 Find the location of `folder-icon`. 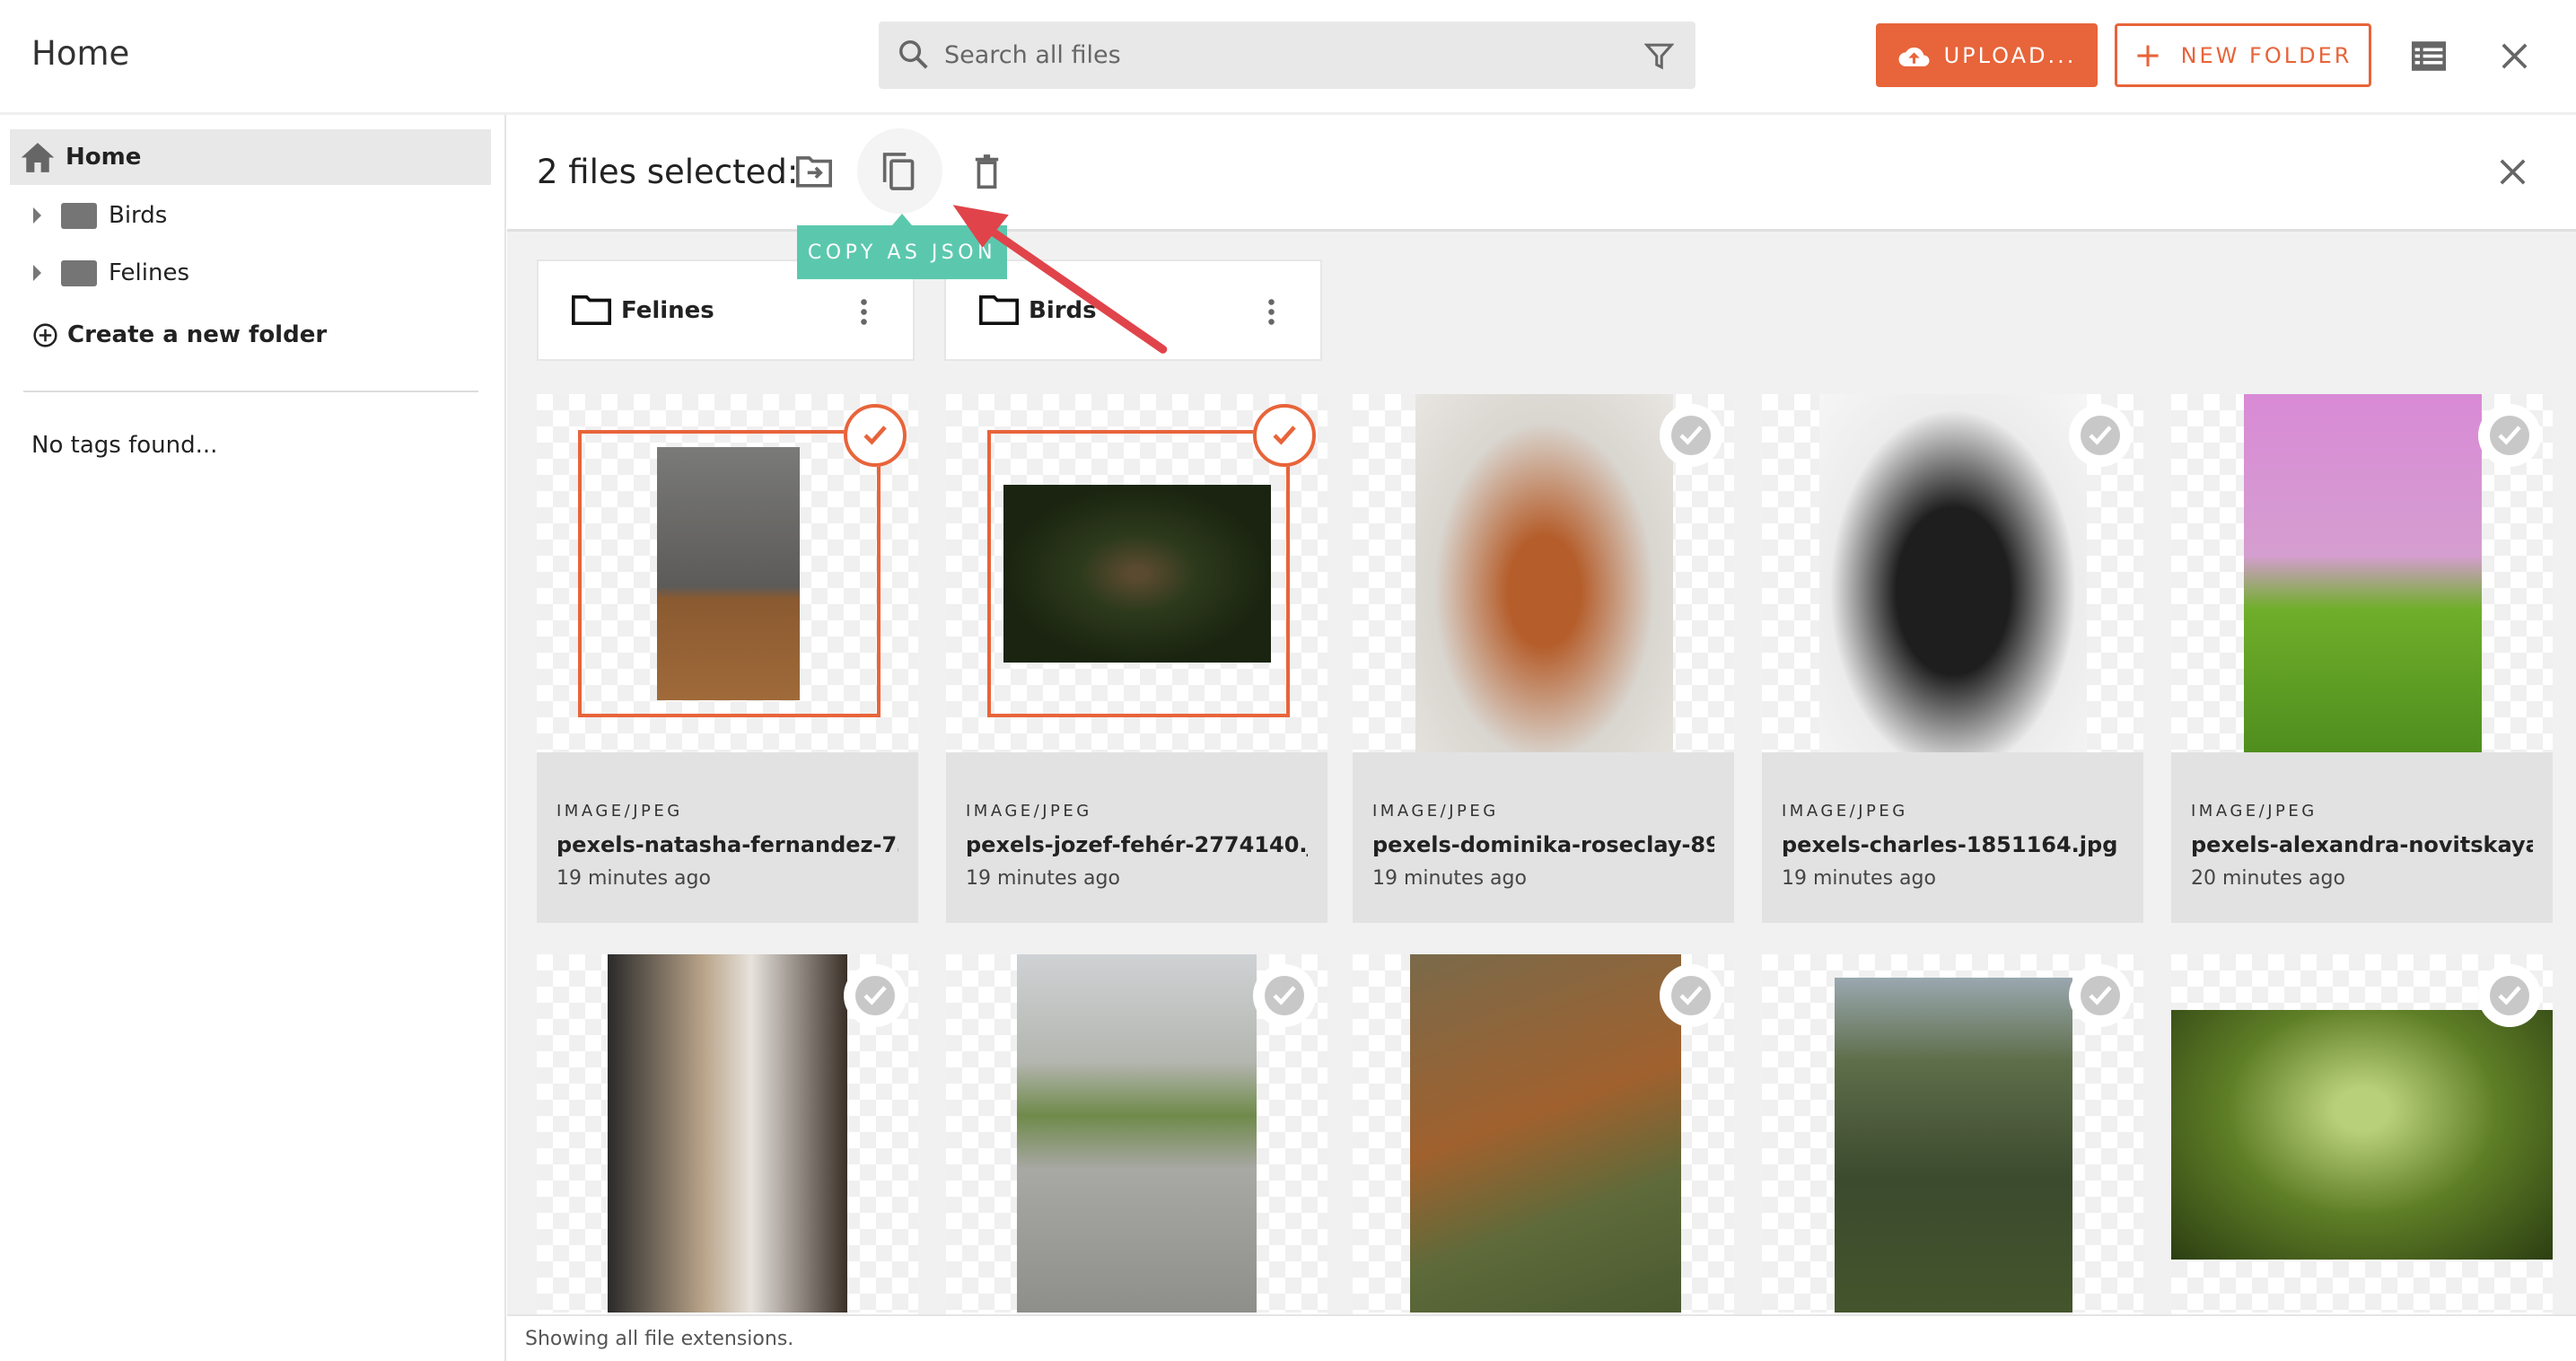

folder-icon is located at coordinates (591, 310).